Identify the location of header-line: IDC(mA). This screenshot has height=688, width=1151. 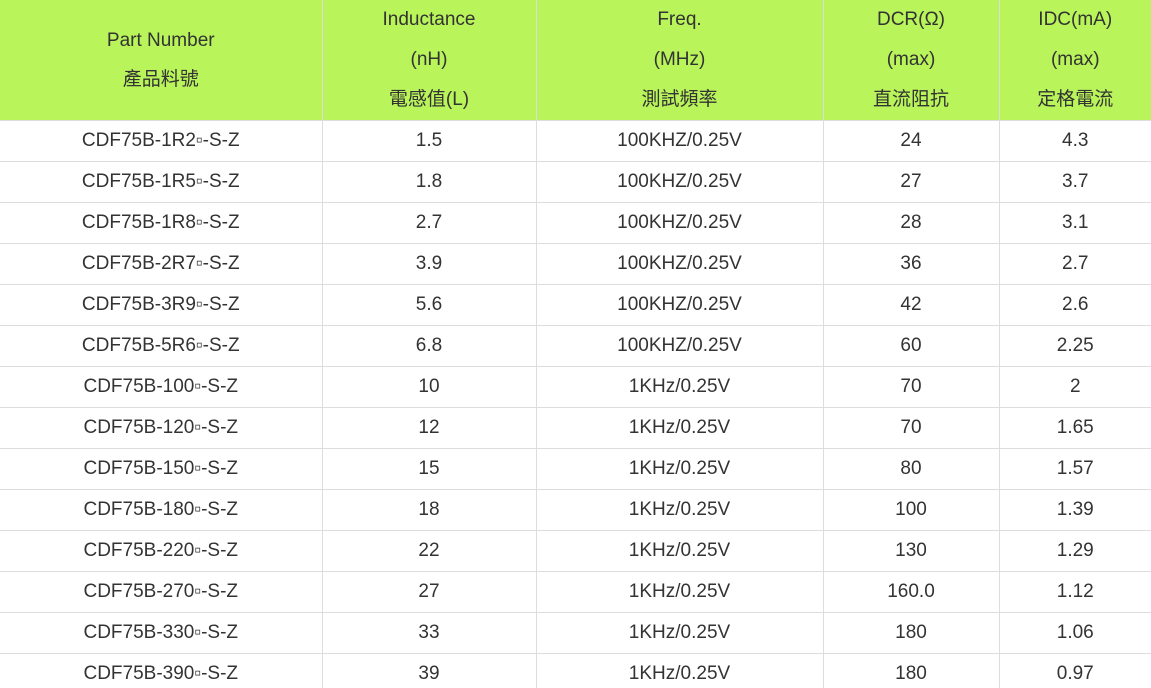
(1075, 19).